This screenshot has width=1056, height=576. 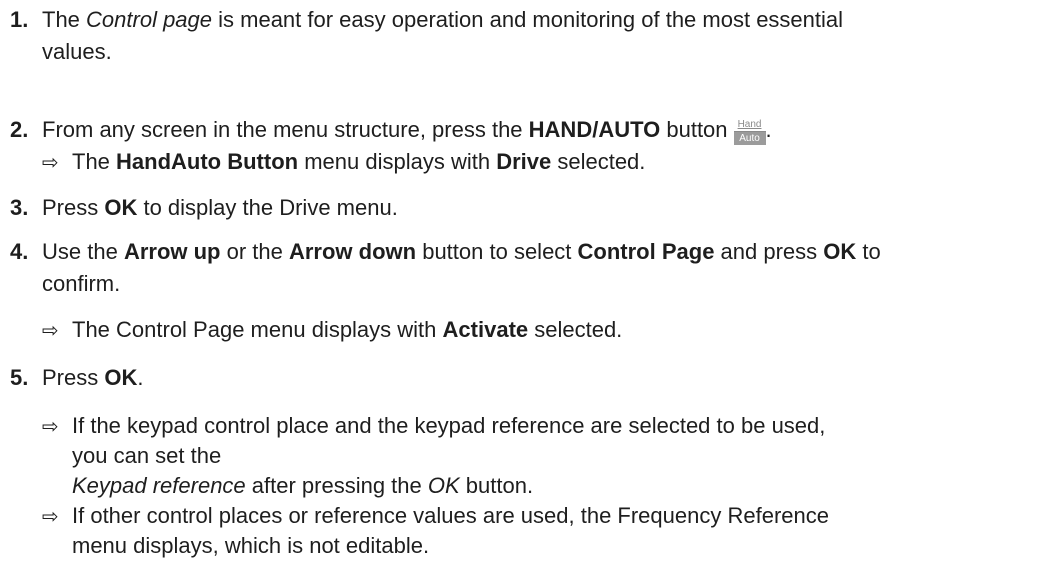 I want to click on step-text: Press OK to display the Drive menu., so click(x=220, y=207).